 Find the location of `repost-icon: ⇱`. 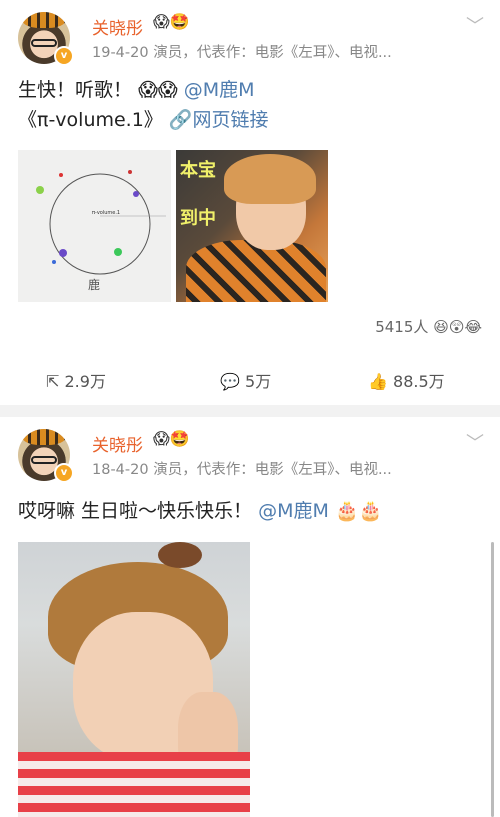

repost-icon: ⇱ is located at coordinates (53, 381).